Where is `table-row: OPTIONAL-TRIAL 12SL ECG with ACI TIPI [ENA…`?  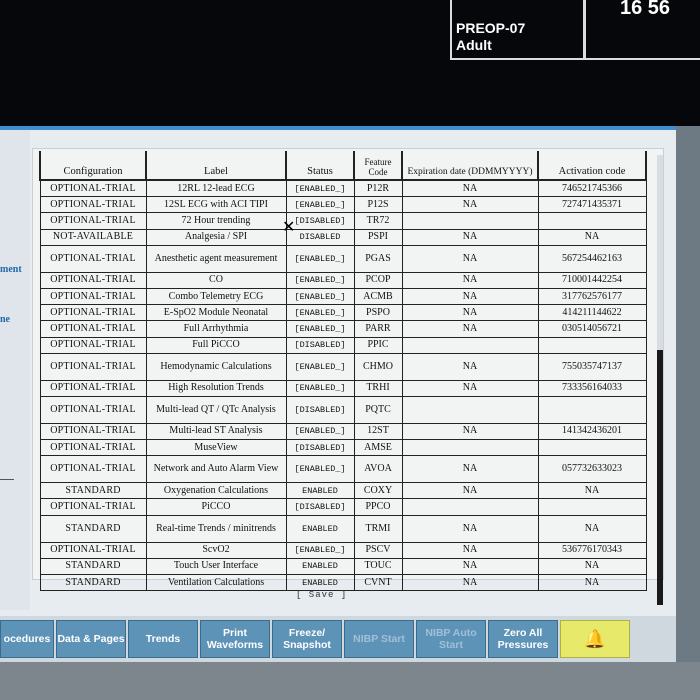 table-row: OPTIONAL-TRIAL 12SL ECG with ACI TIPI [ENA… is located at coordinates (343, 205).